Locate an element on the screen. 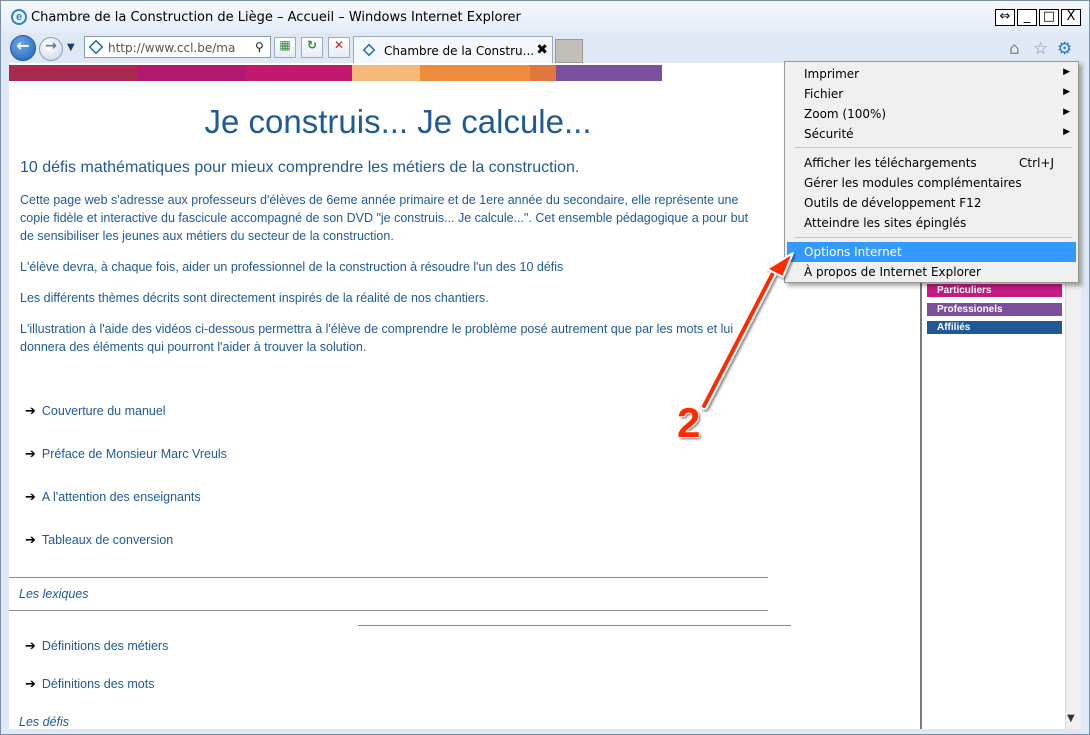 The width and height of the screenshot is (1090, 735). annotation-step-number: 2 is located at coordinates (689, 422).